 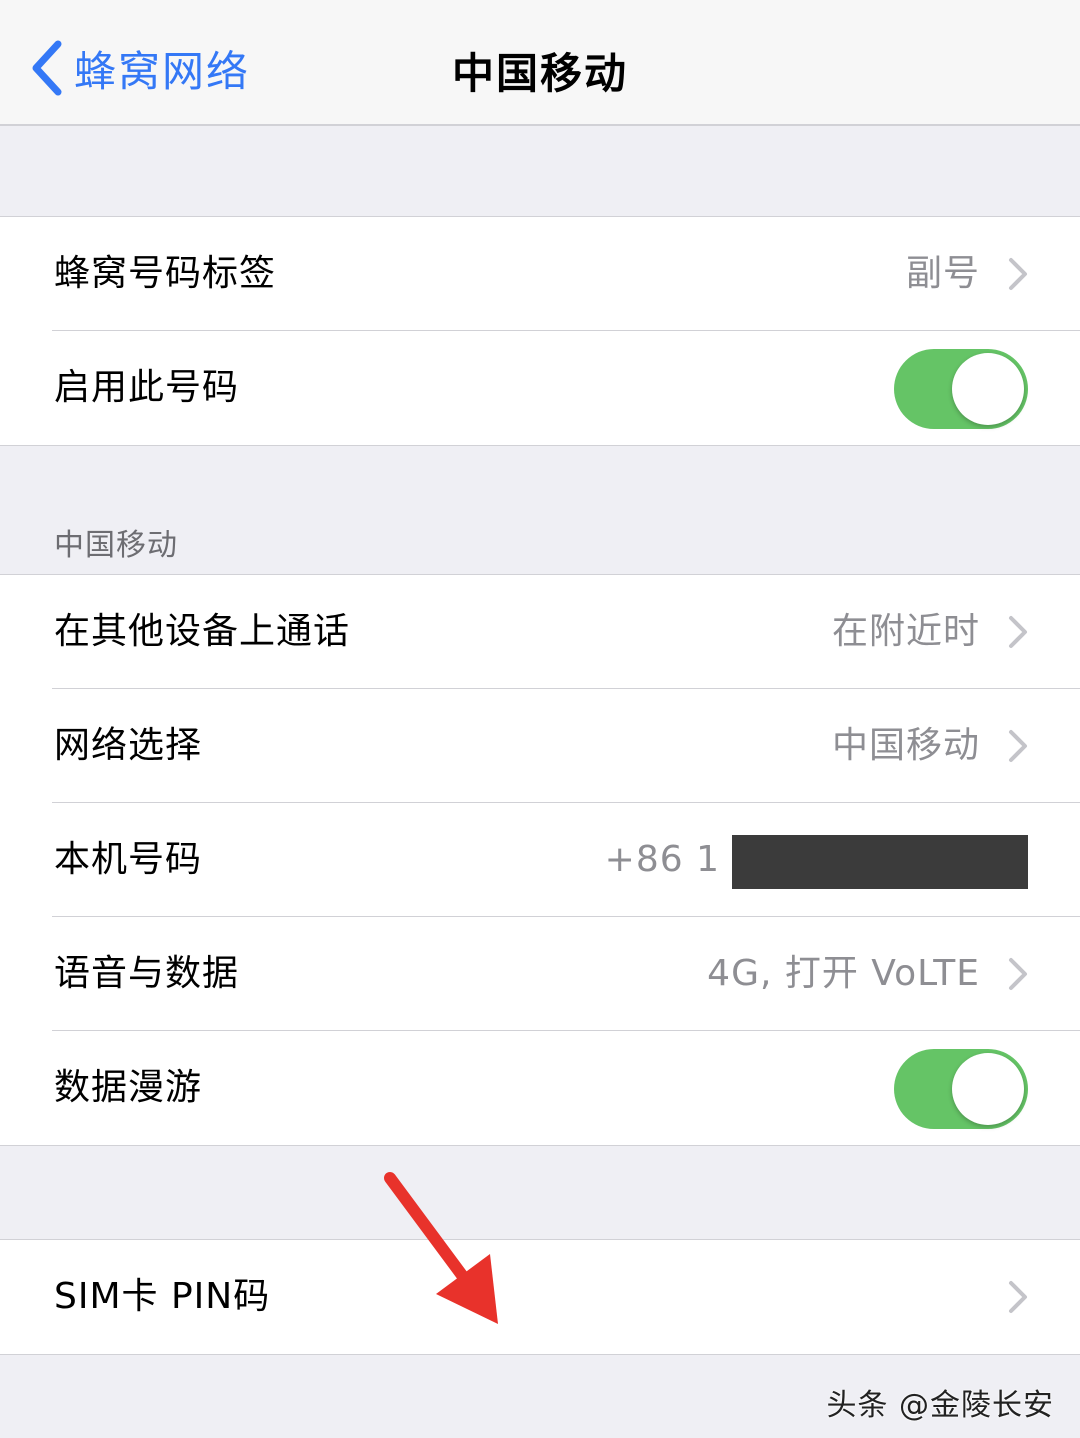 I want to click on voice-and-data-title: 语音与数据, so click(x=147, y=973).